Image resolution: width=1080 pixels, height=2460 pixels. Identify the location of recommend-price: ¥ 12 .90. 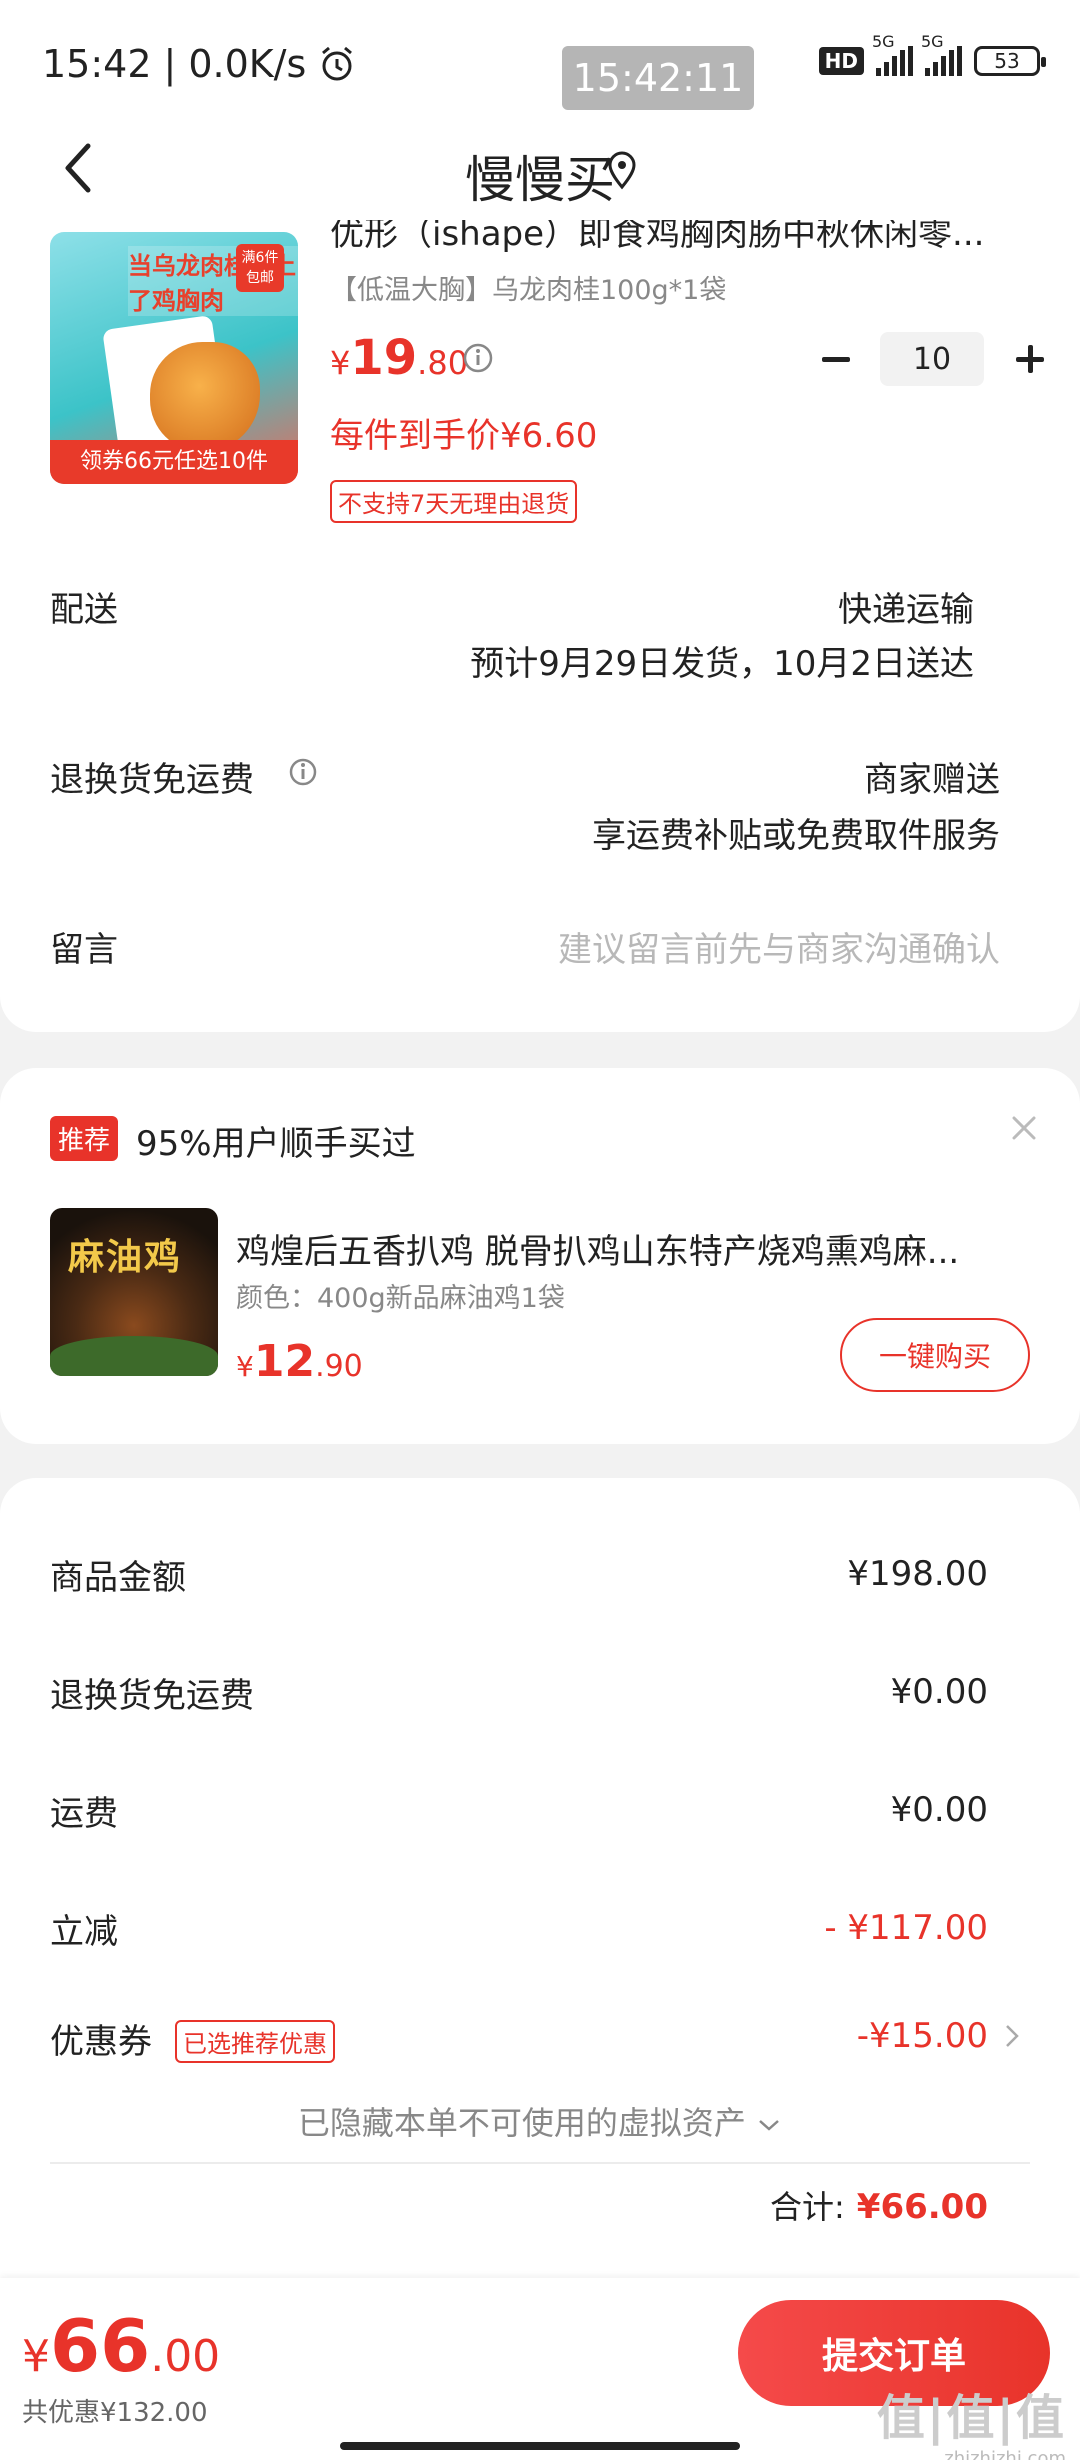
(299, 1361).